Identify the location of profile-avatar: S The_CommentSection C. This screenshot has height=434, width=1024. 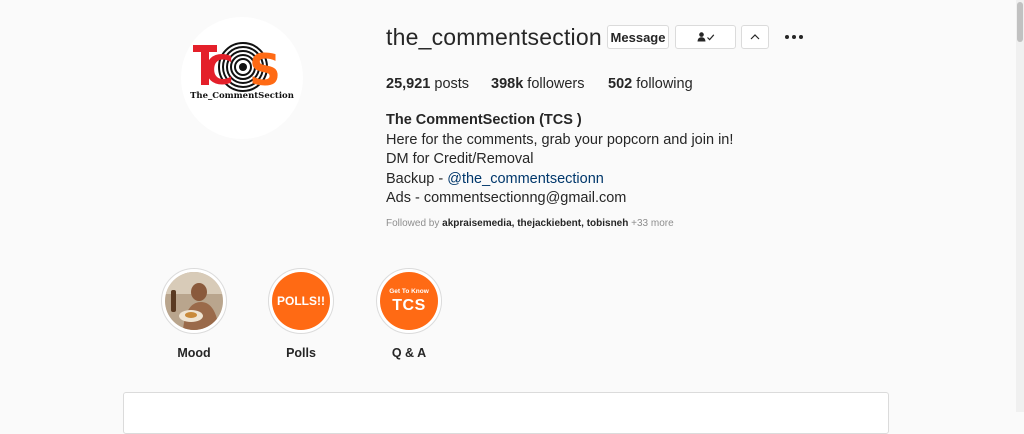
(242, 78).